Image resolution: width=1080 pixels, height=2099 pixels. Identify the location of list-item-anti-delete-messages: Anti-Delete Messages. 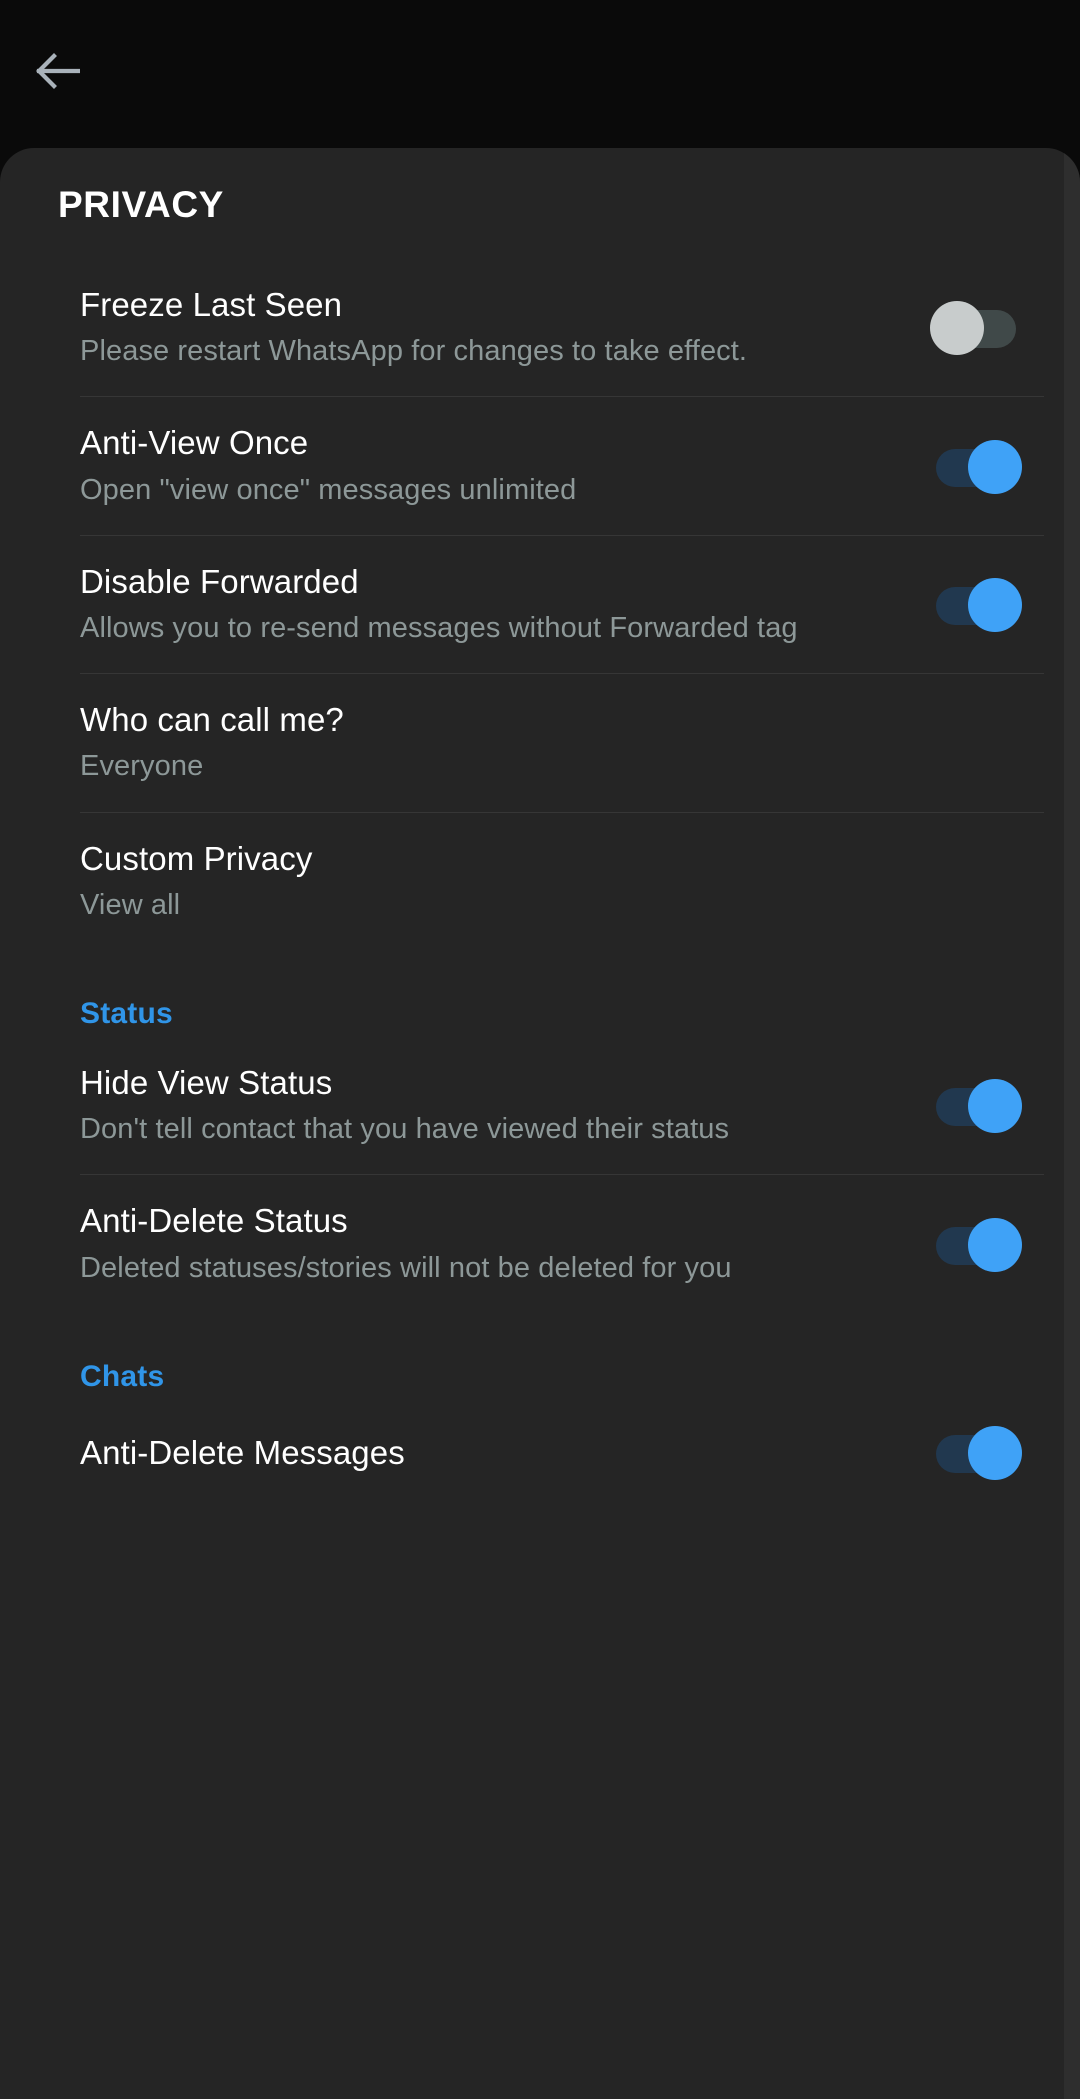
(551, 1440).